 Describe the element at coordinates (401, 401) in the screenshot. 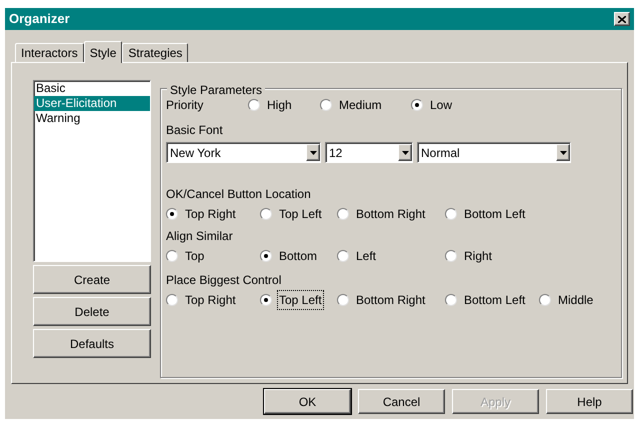

I see `dialog-button: Cancel` at that location.